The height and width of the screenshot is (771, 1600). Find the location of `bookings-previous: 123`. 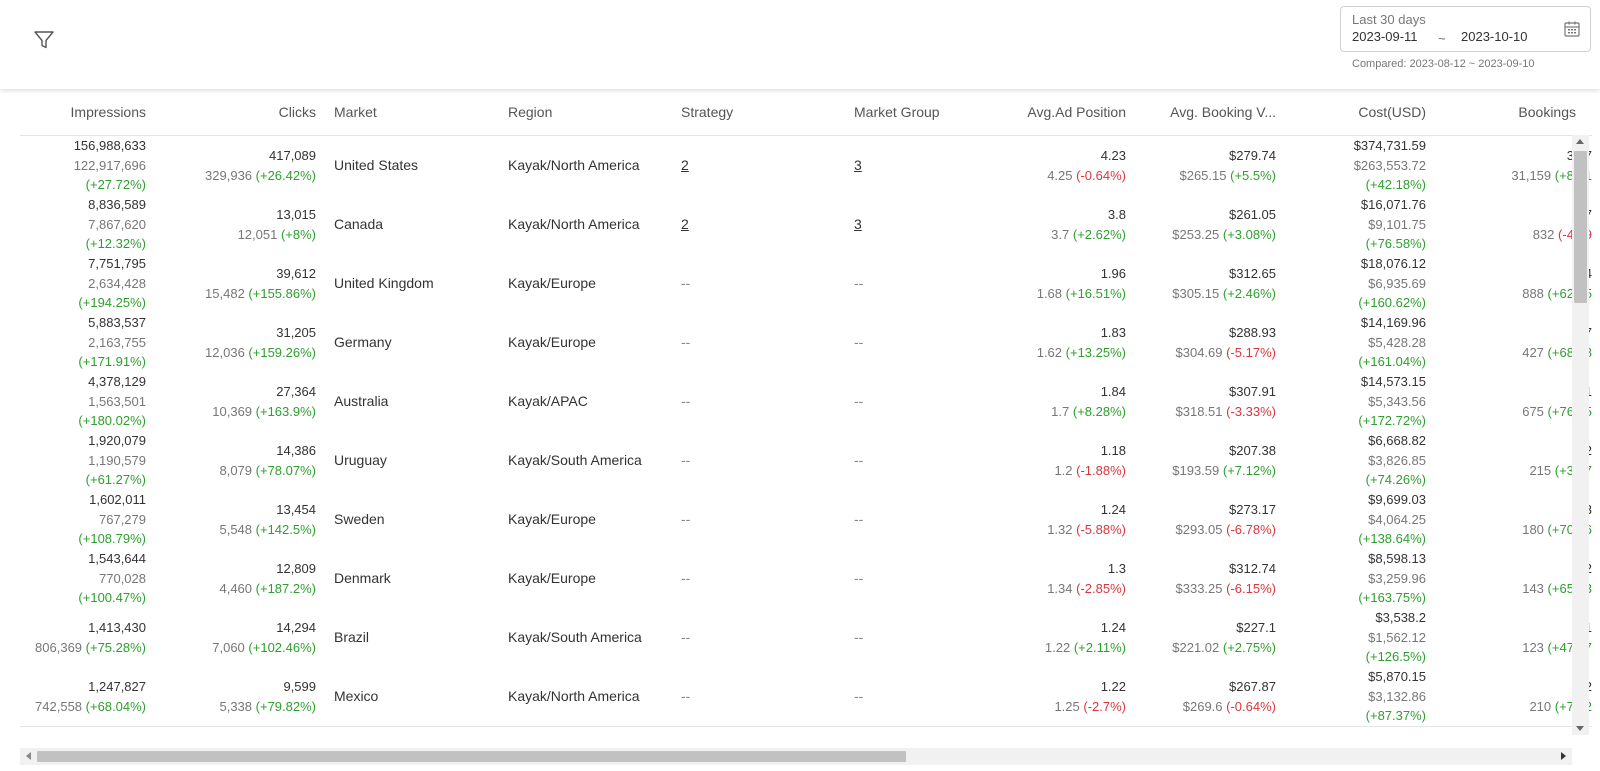

bookings-previous: 123 is located at coordinates (1533, 647).